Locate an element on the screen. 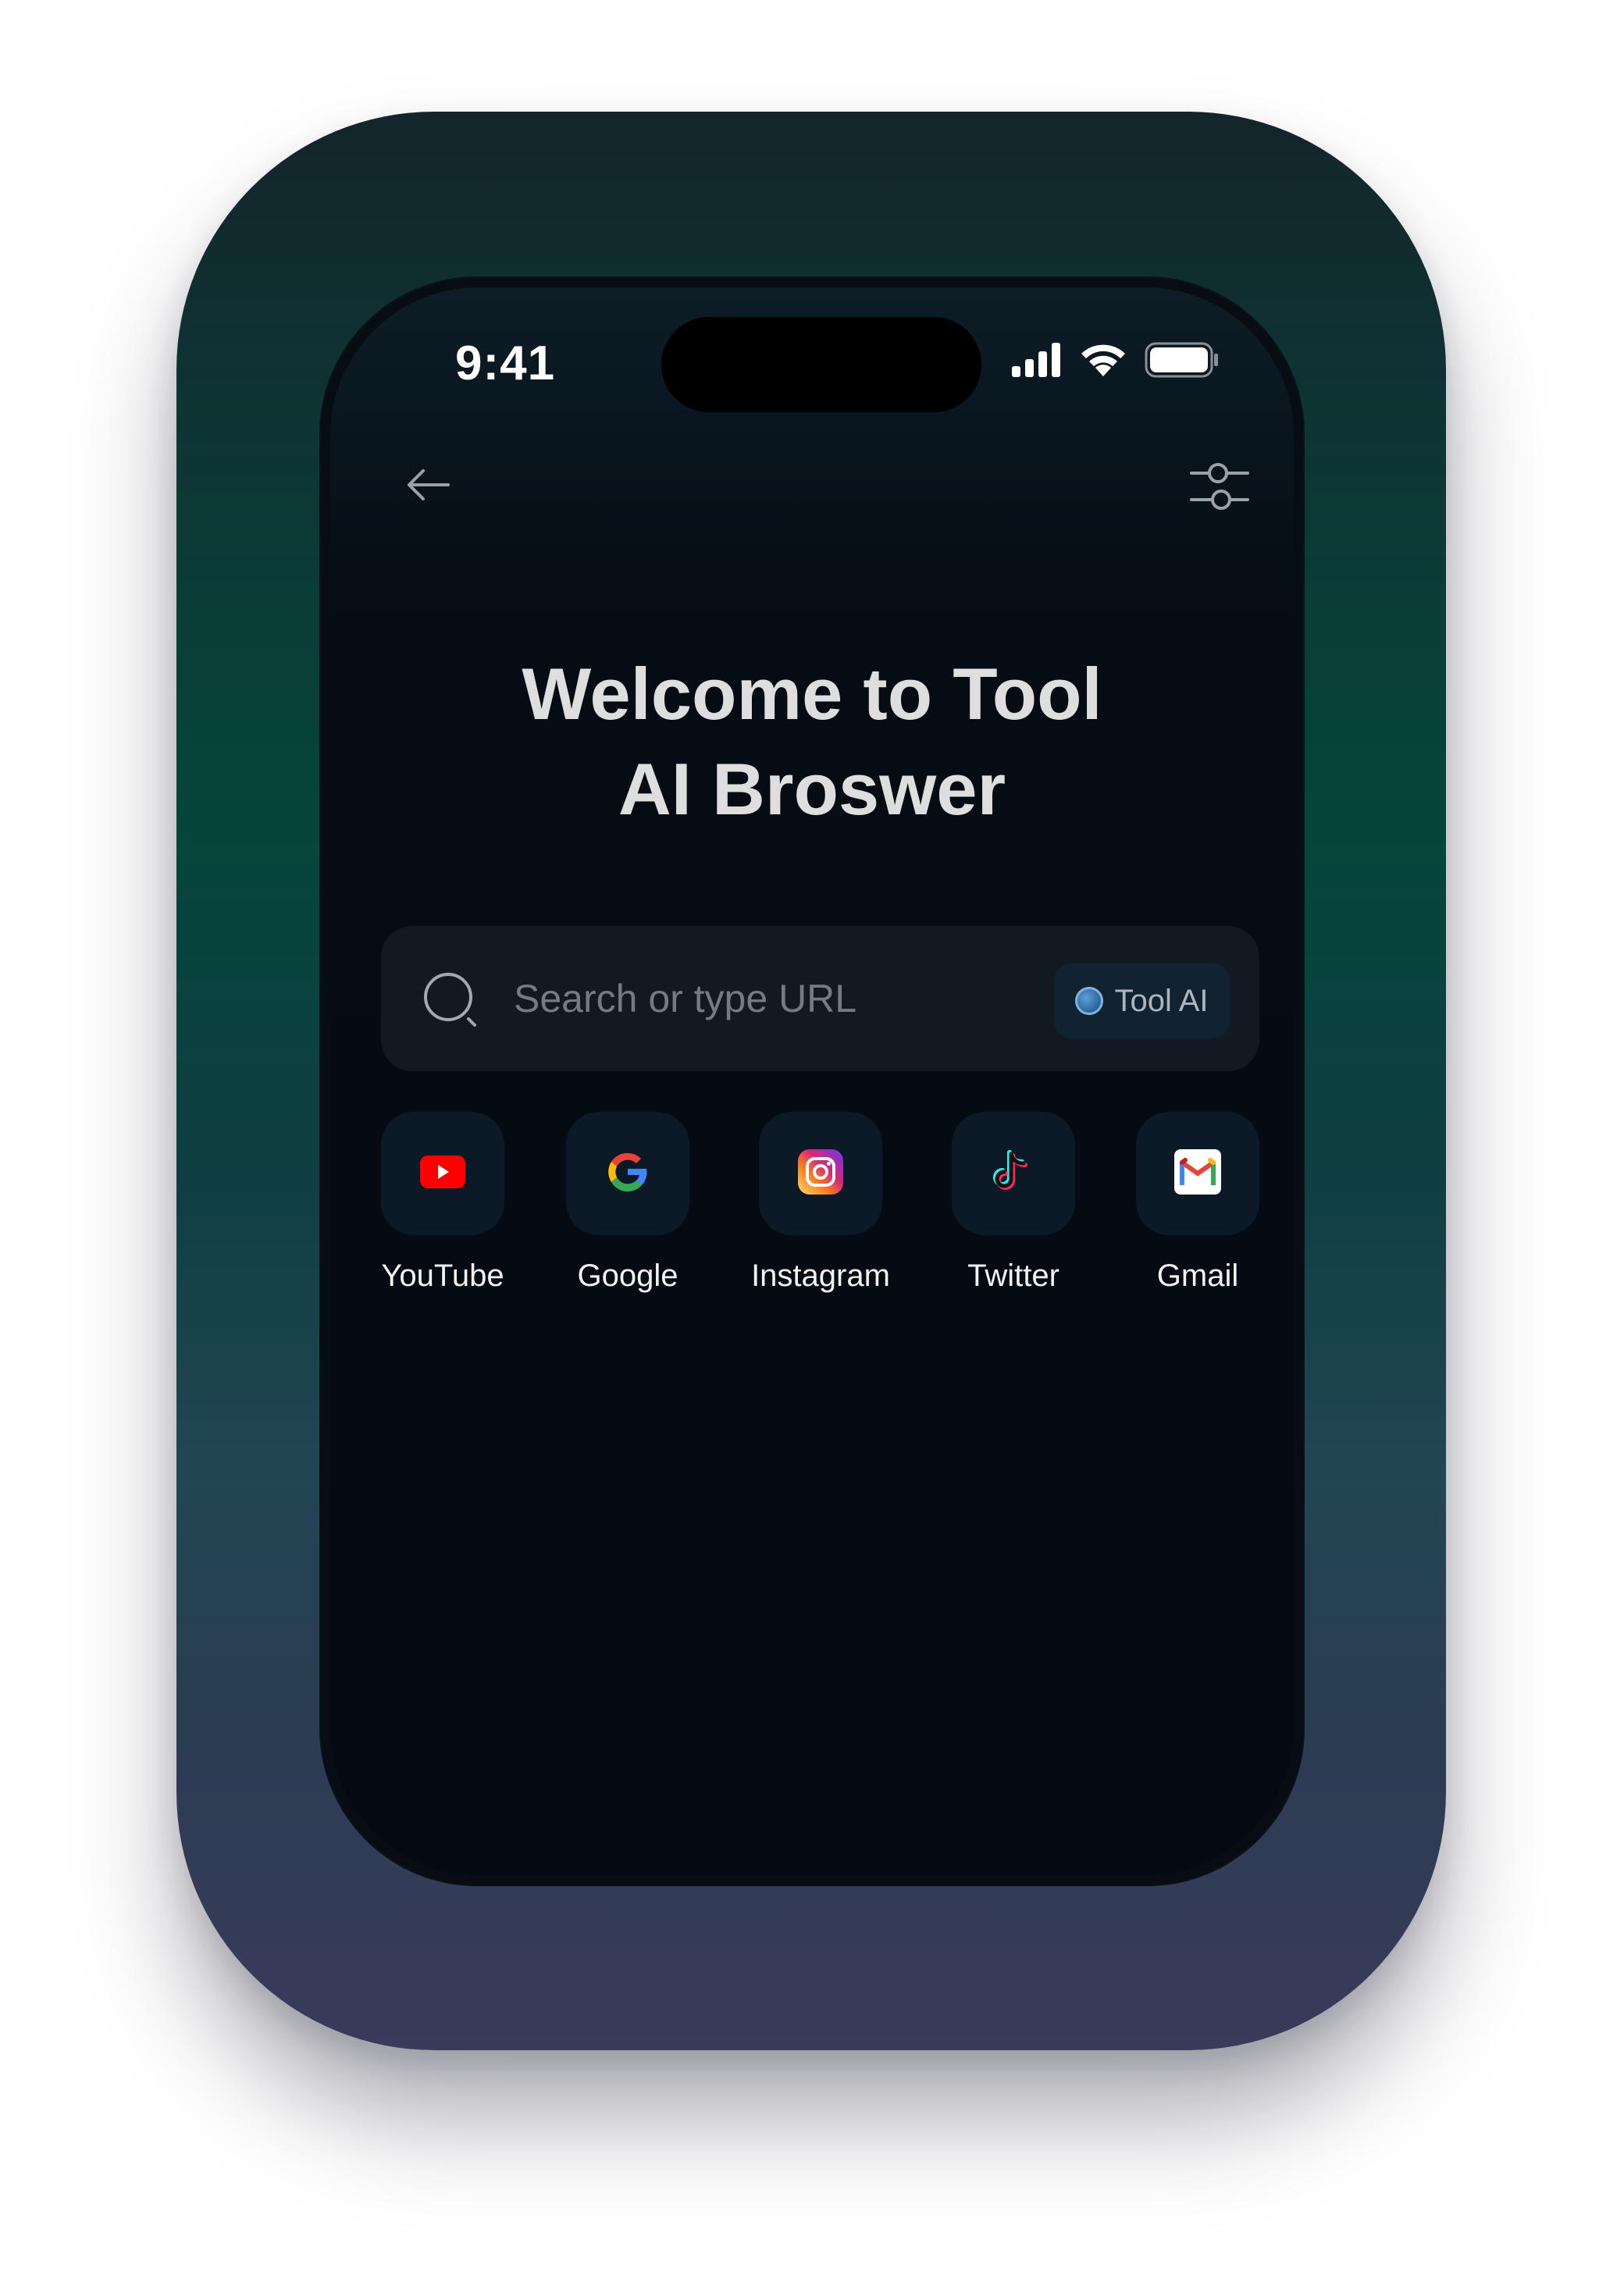  status-icons is located at coordinates (1116, 362).